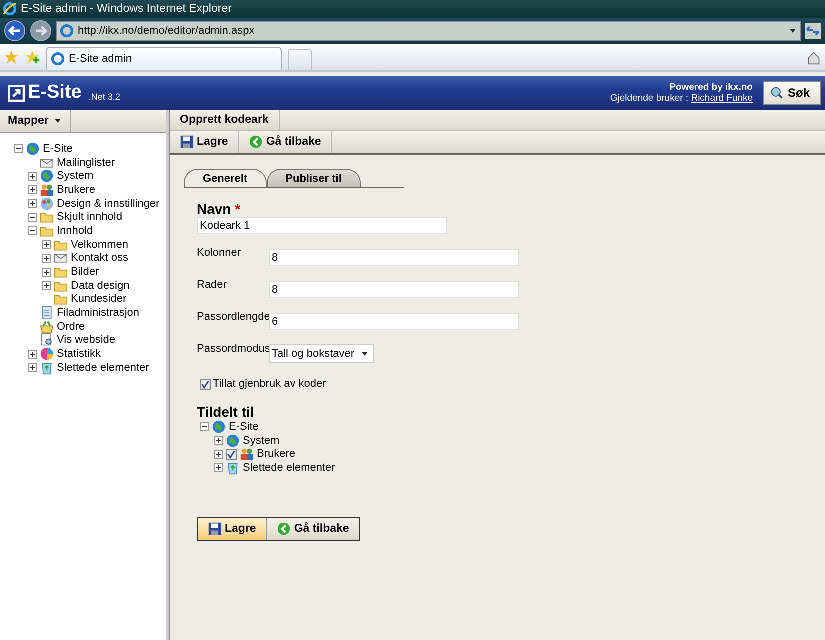 The image size is (825, 640). I want to click on tree-item: Innhold, so click(75, 230).